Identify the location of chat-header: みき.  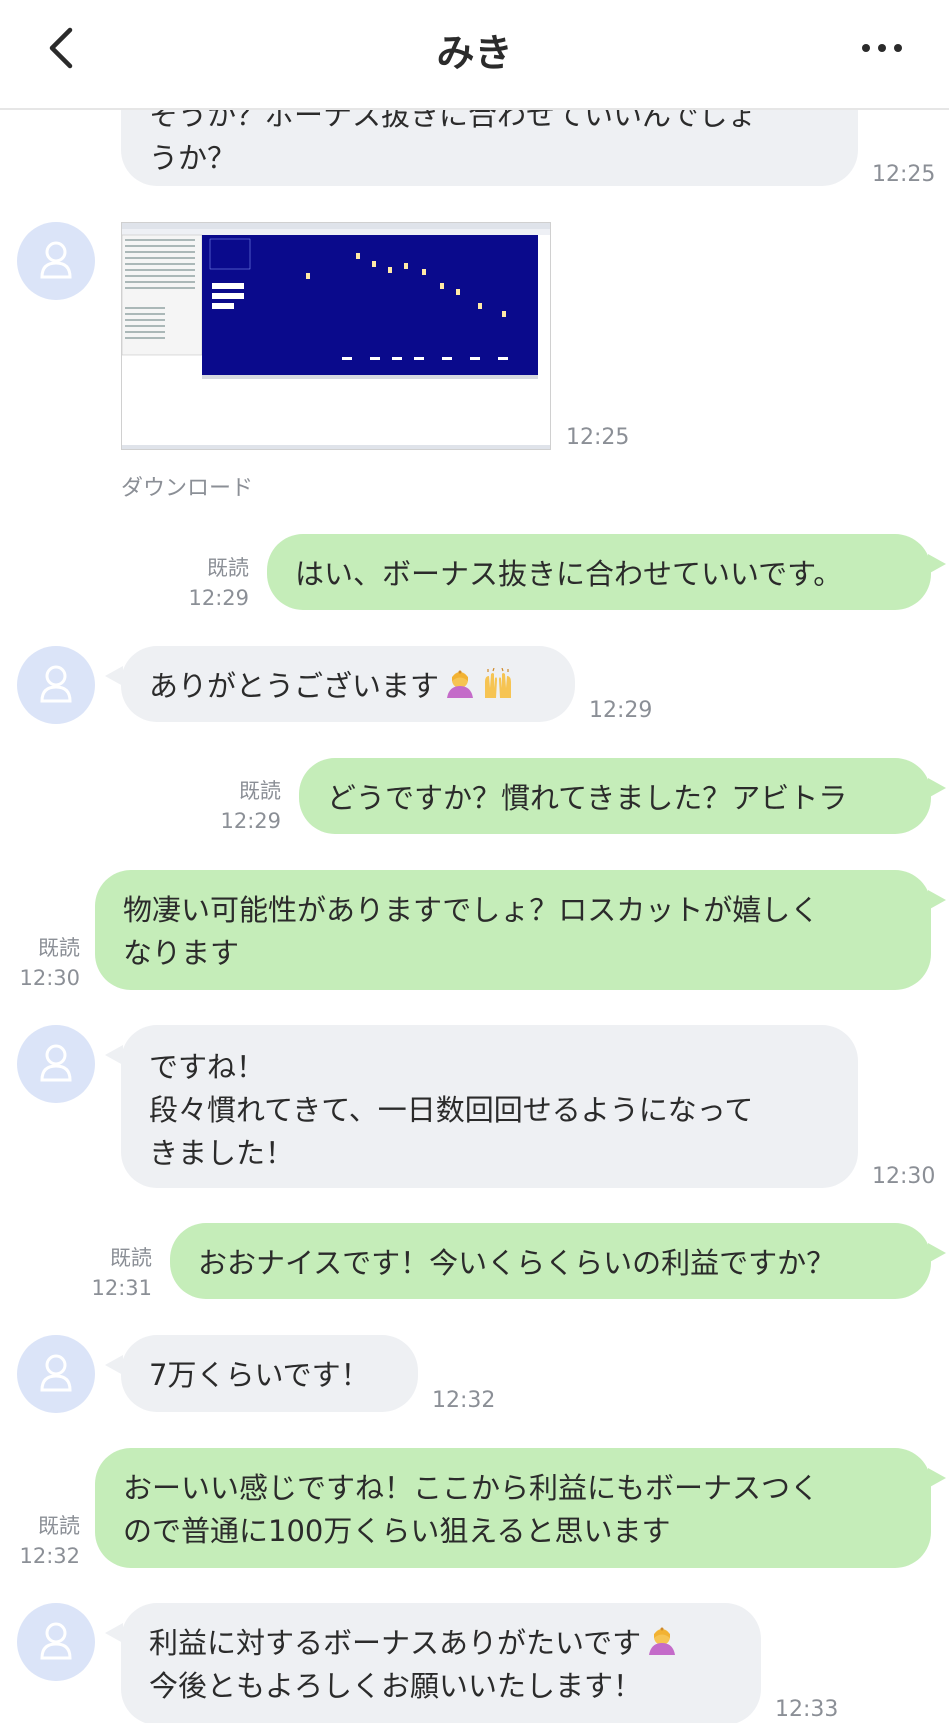
(474, 55).